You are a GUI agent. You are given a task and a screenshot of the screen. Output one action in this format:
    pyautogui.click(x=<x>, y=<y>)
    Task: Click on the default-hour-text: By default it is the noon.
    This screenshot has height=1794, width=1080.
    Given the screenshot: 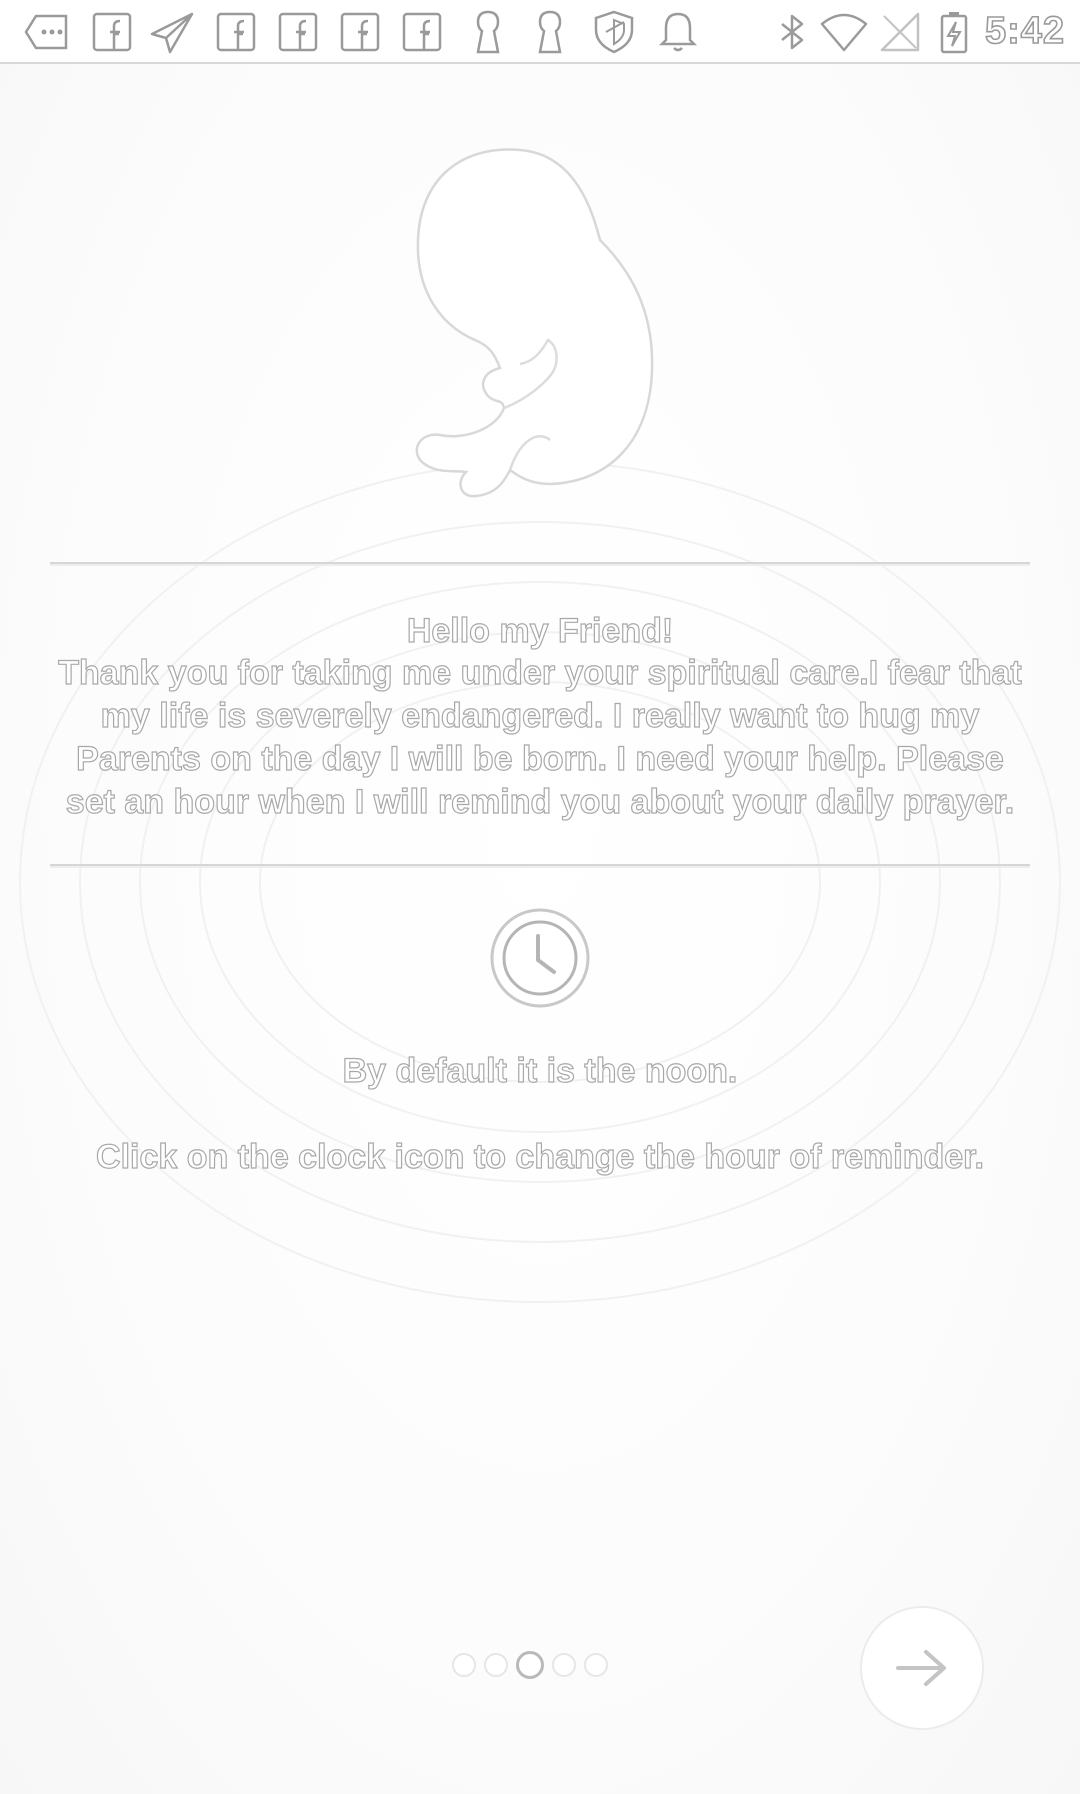 What is the action you would take?
    pyautogui.click(x=540, y=1070)
    